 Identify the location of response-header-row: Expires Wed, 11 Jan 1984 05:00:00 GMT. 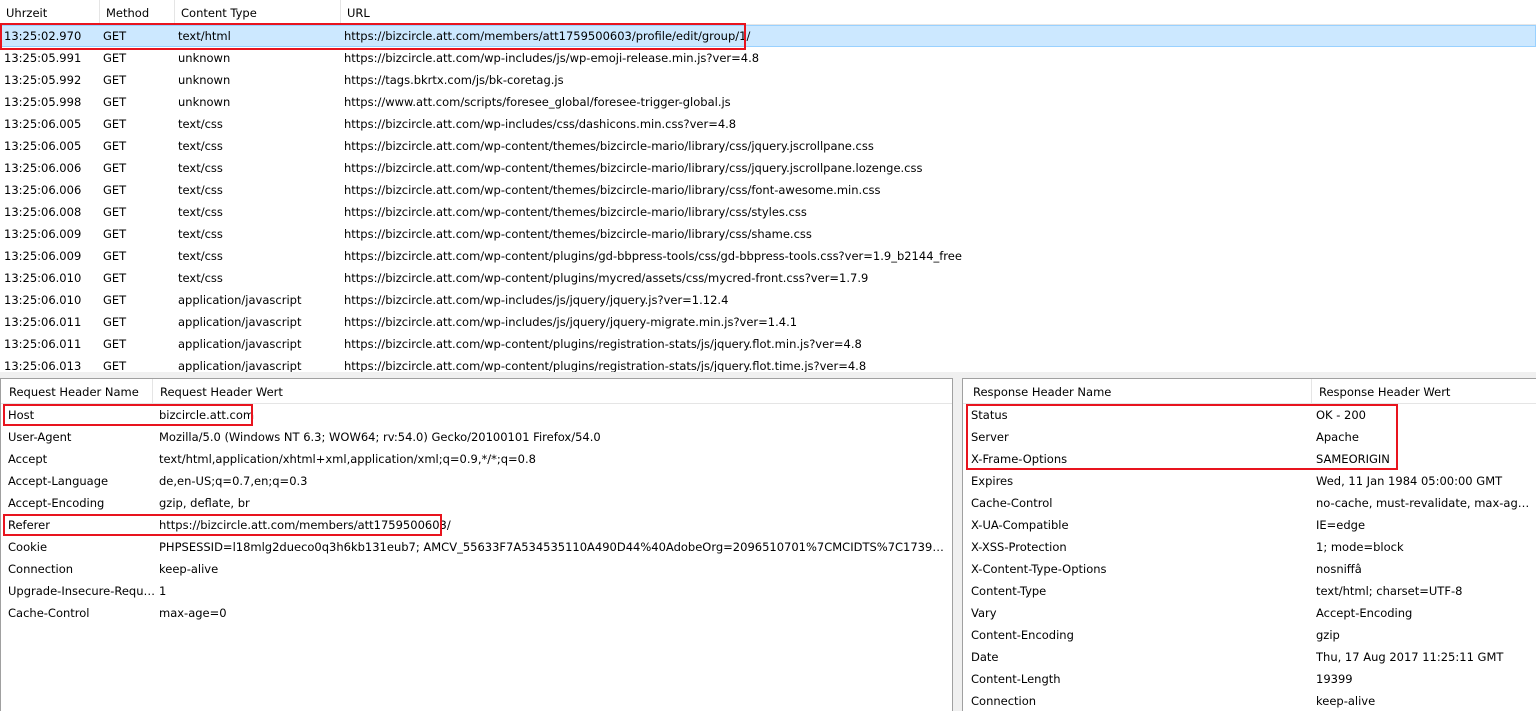
(1249, 481).